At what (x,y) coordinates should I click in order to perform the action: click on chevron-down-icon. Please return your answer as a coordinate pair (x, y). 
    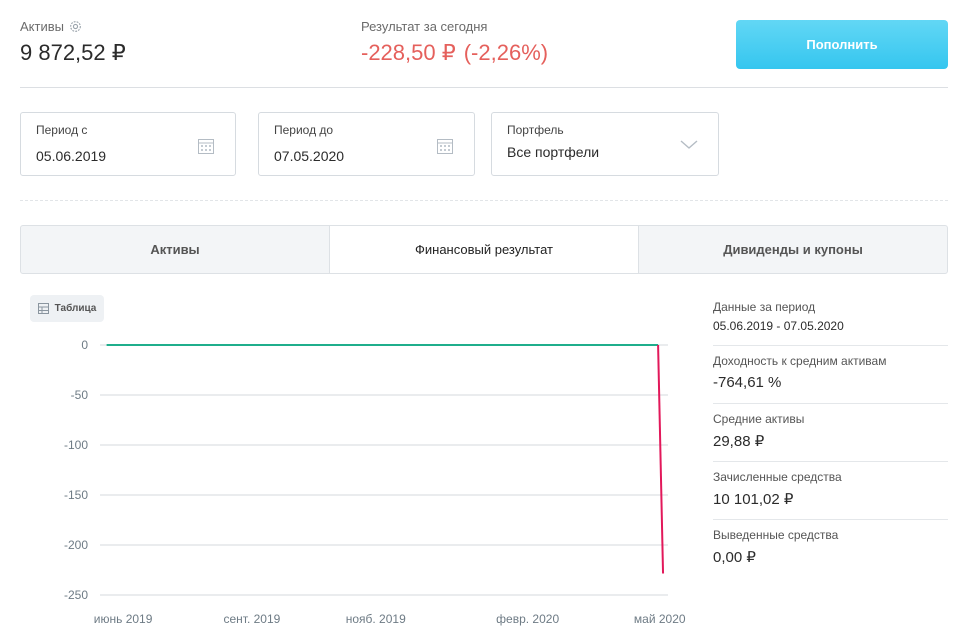
    Looking at the image, I should click on (689, 145).